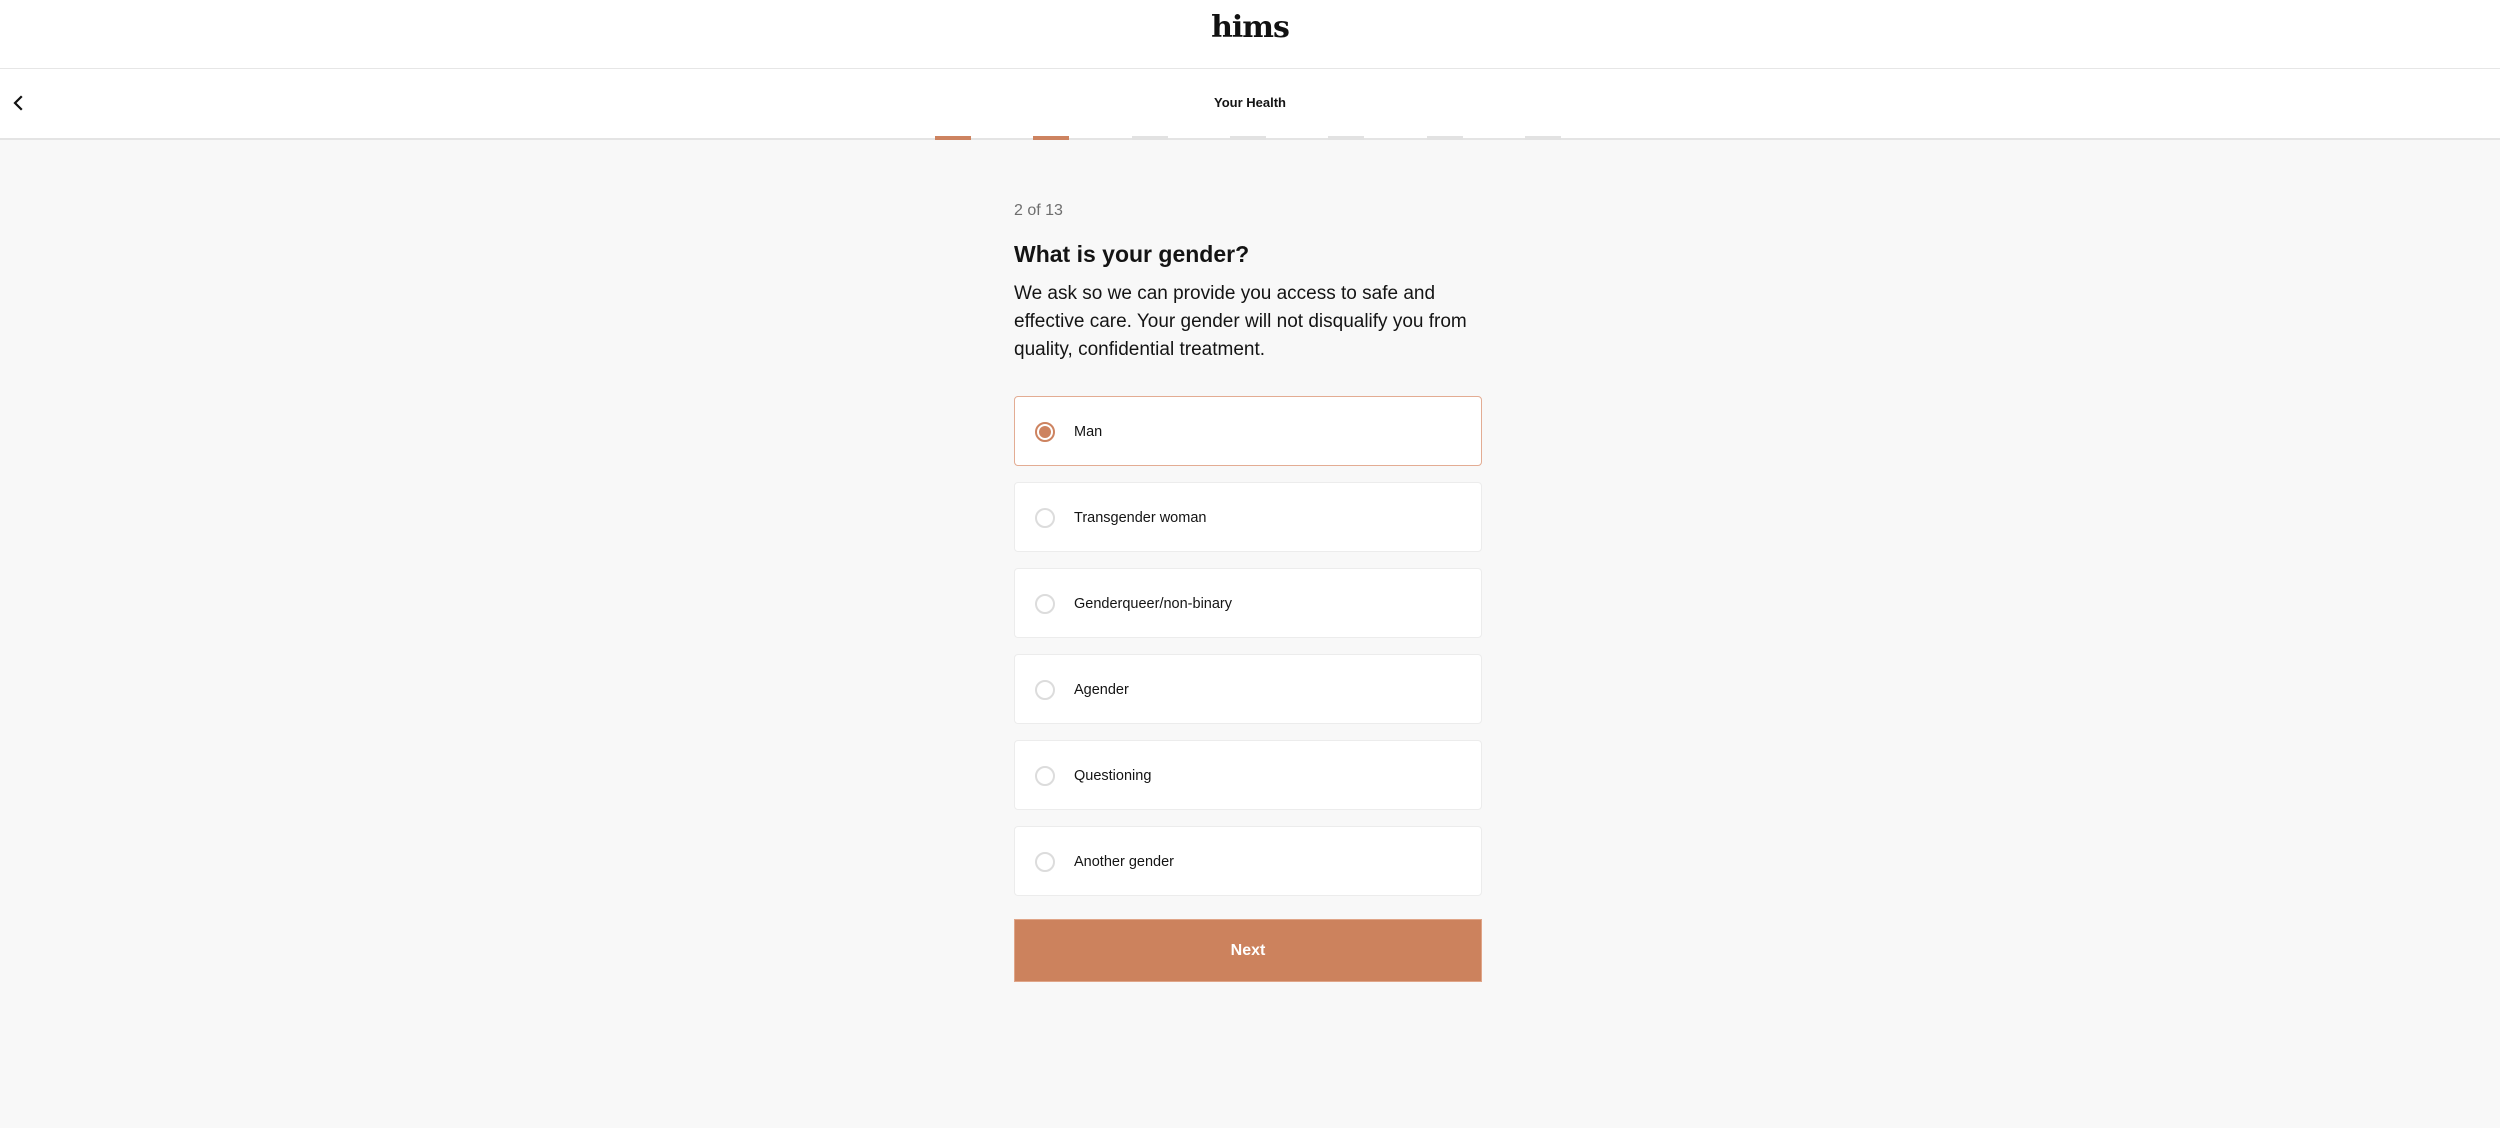 Image resolution: width=2500 pixels, height=1128 pixels. I want to click on next-button: Next, so click(1248, 950).